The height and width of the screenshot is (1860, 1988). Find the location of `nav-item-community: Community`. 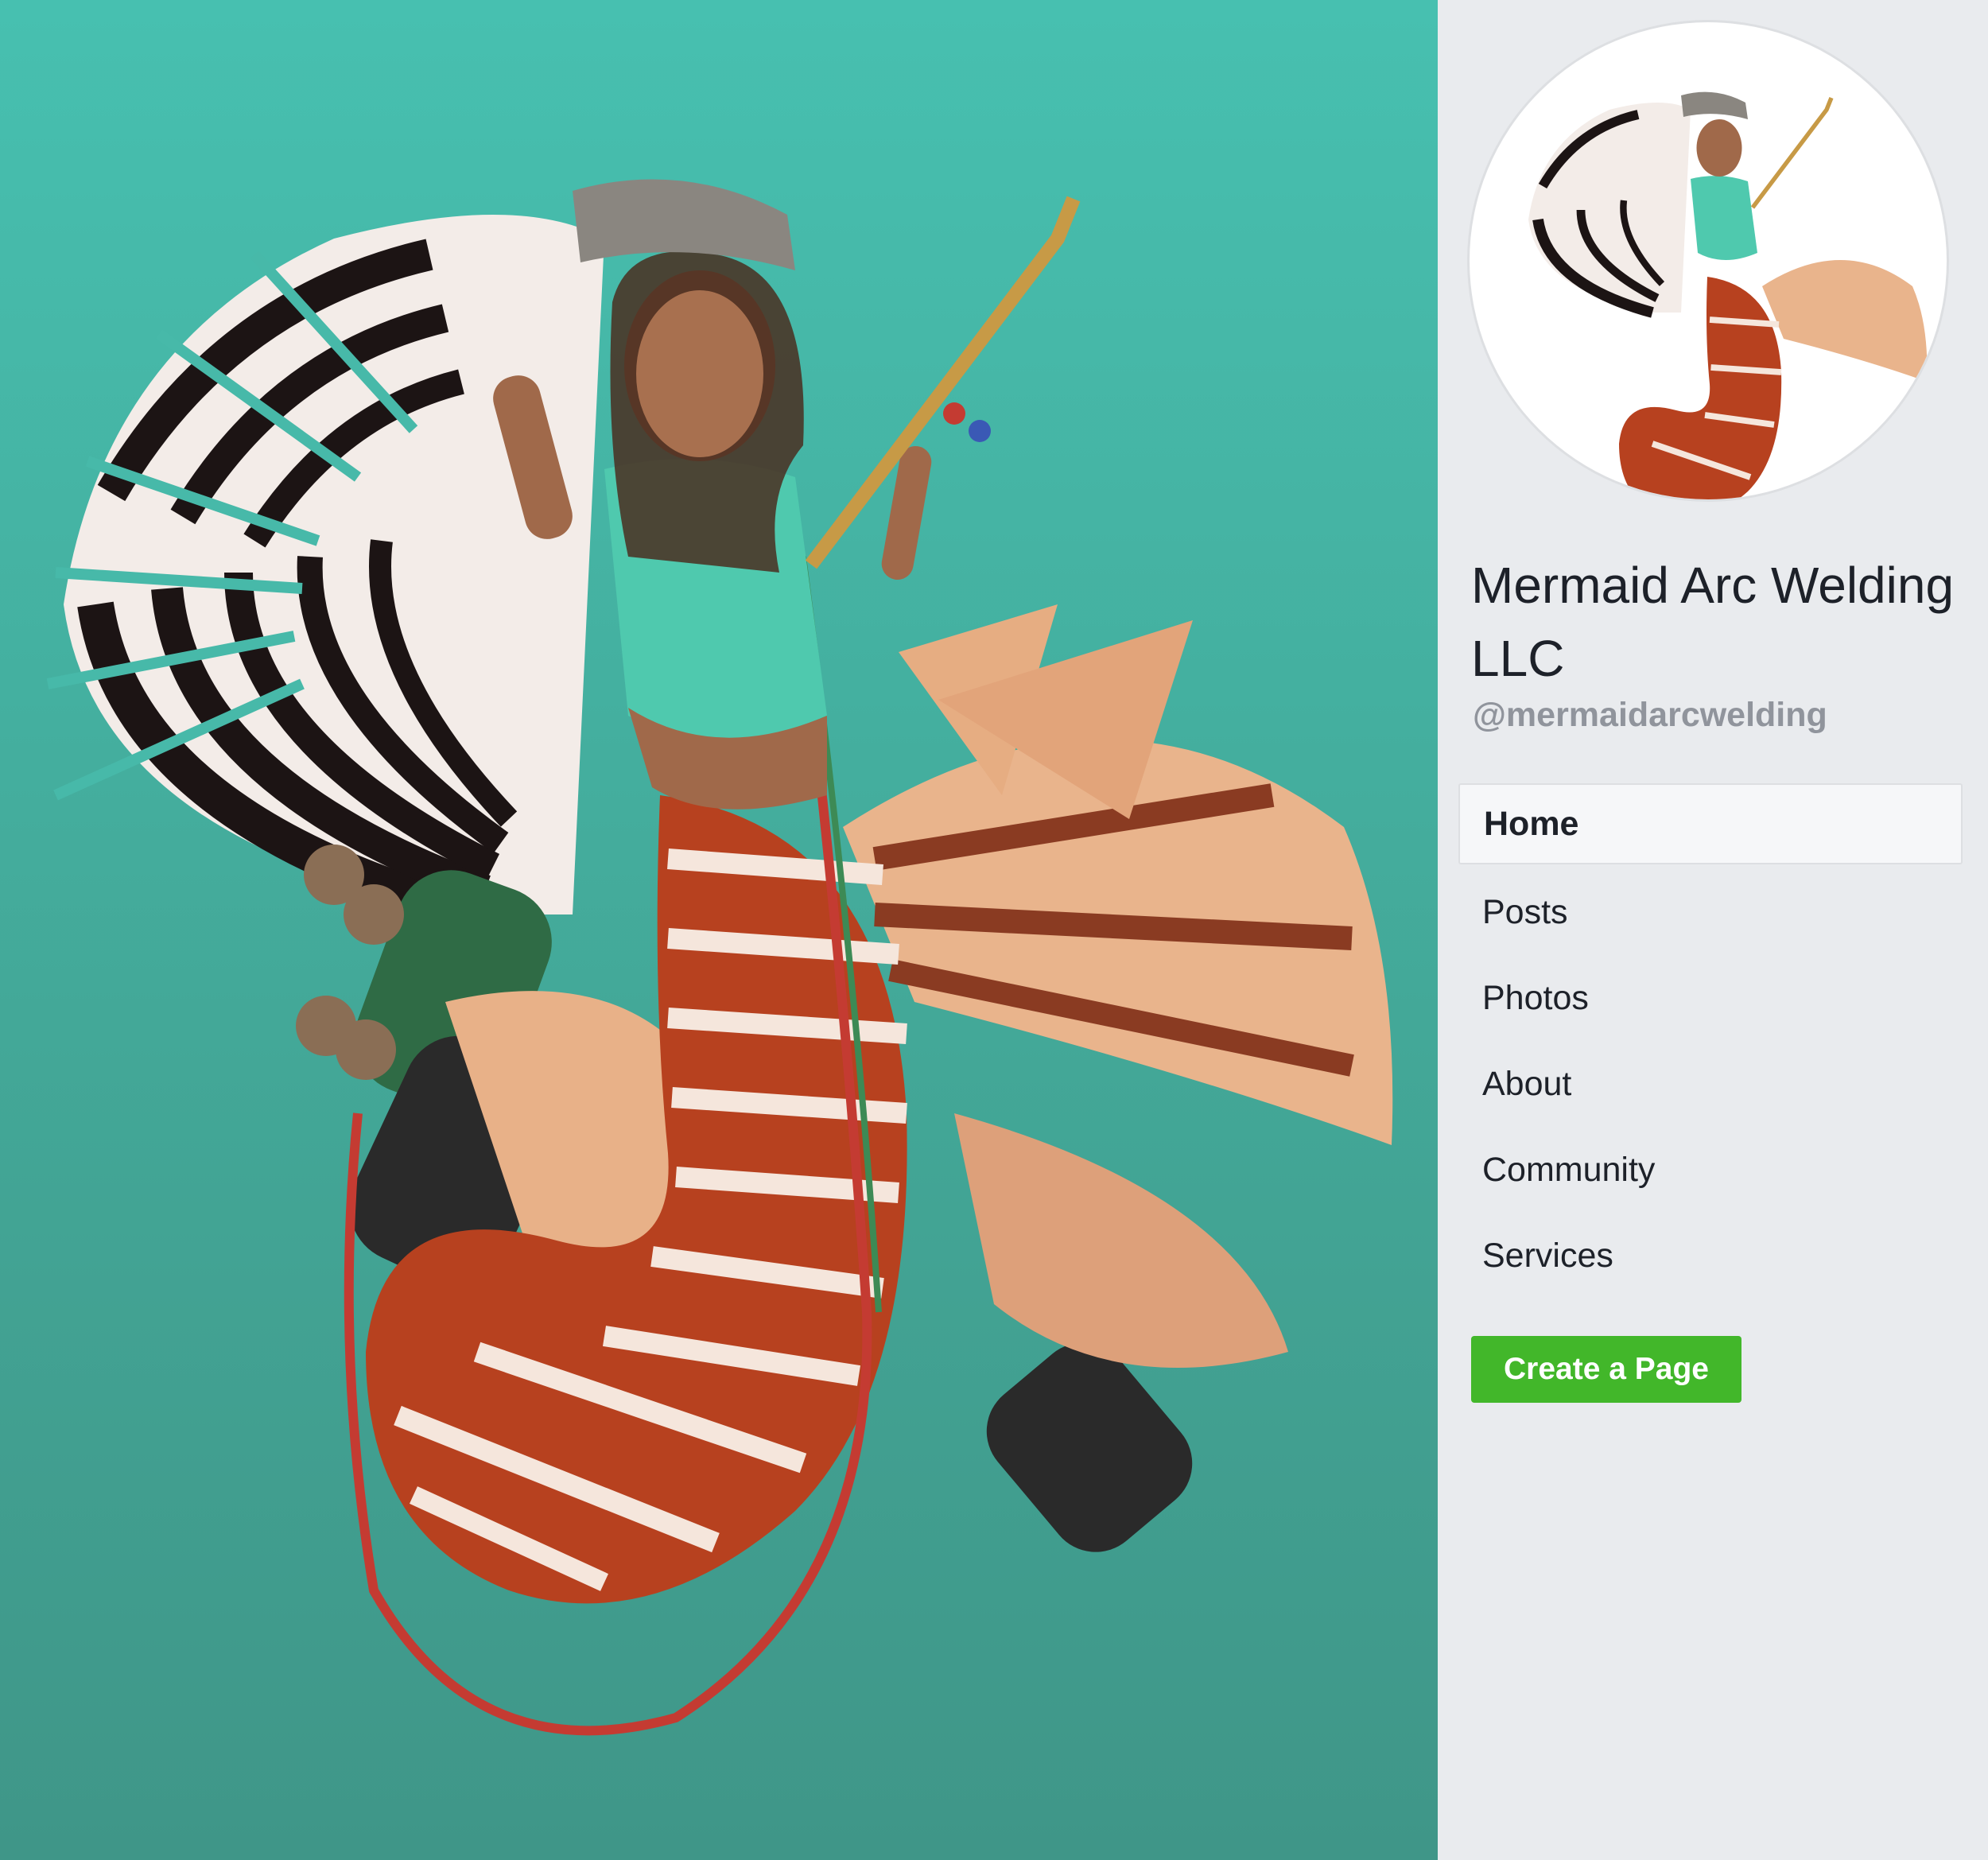

nav-item-community: Community is located at coordinates (1710, 1170).